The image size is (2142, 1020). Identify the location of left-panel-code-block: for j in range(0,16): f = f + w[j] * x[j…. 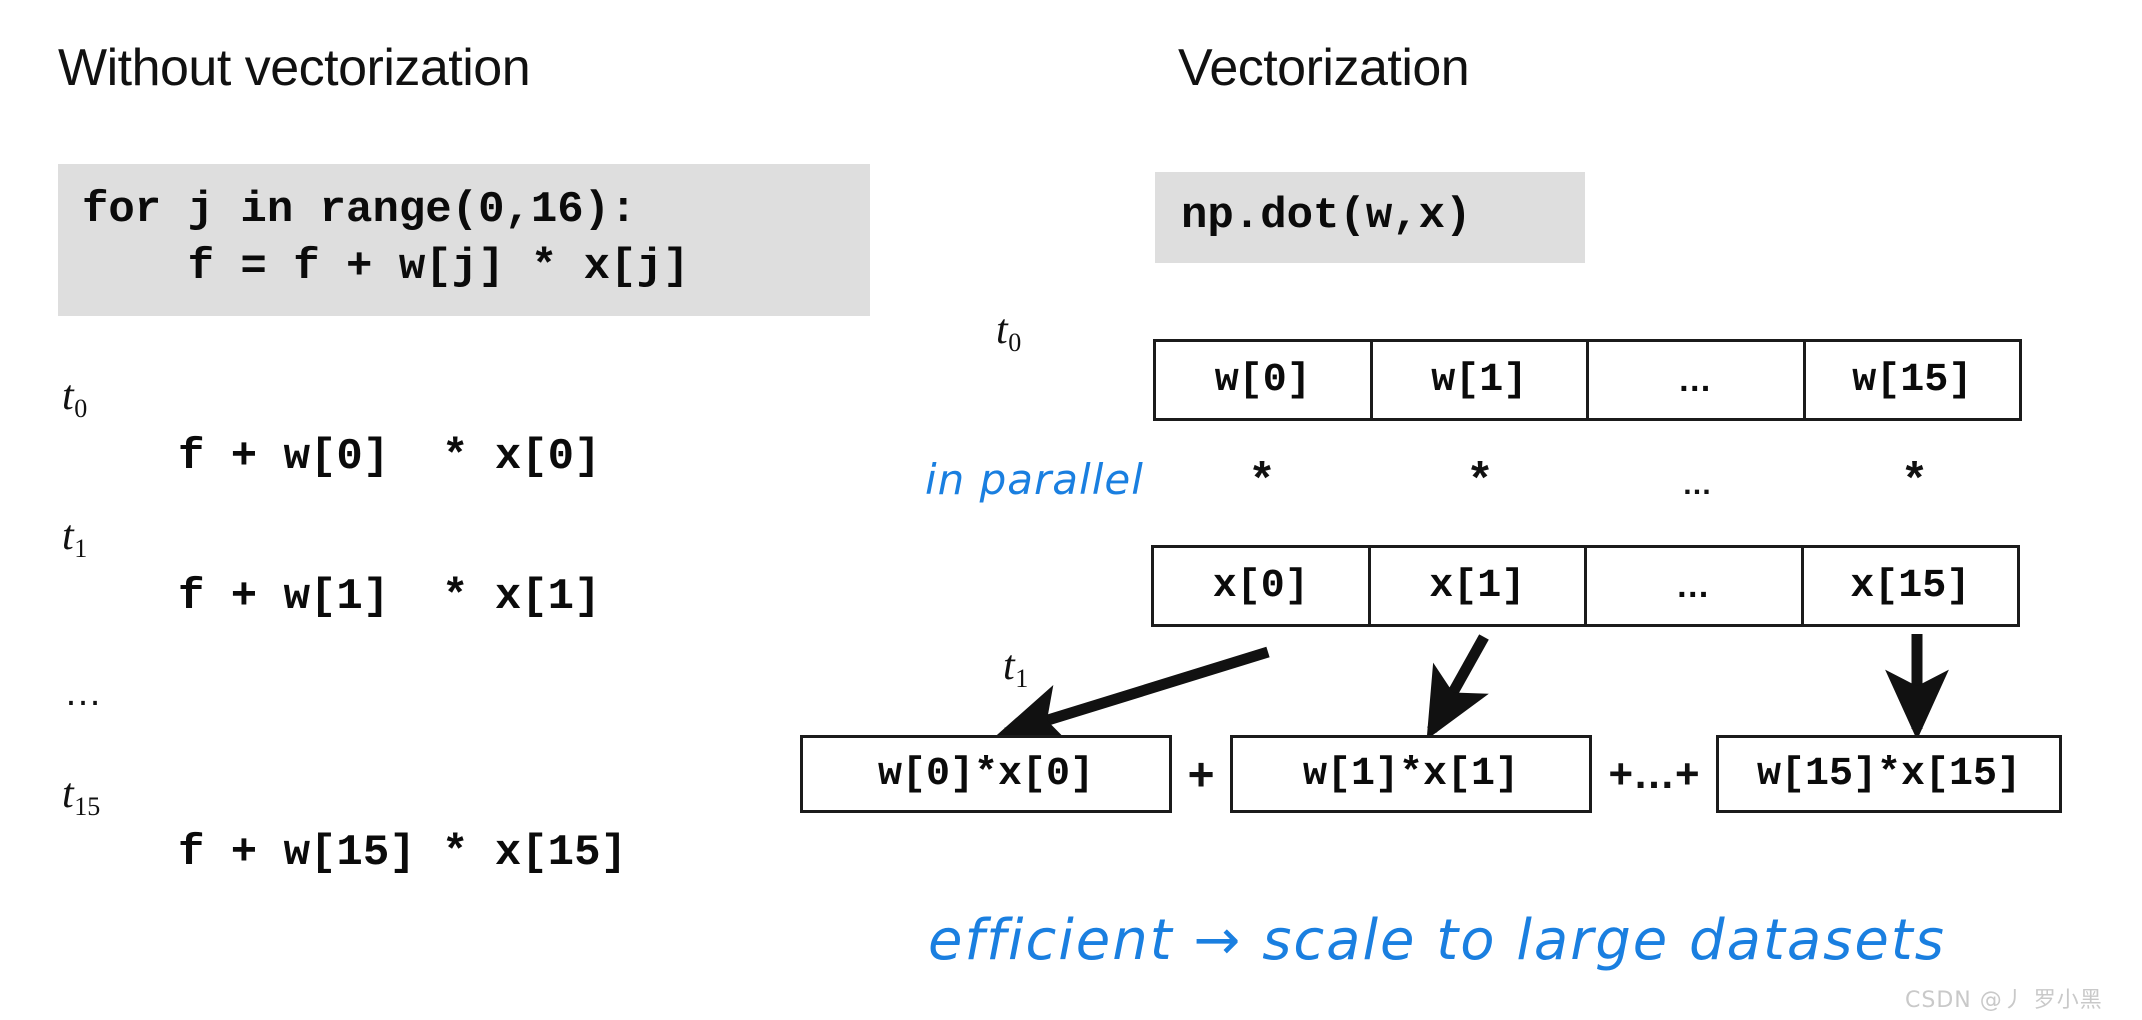
(464, 240).